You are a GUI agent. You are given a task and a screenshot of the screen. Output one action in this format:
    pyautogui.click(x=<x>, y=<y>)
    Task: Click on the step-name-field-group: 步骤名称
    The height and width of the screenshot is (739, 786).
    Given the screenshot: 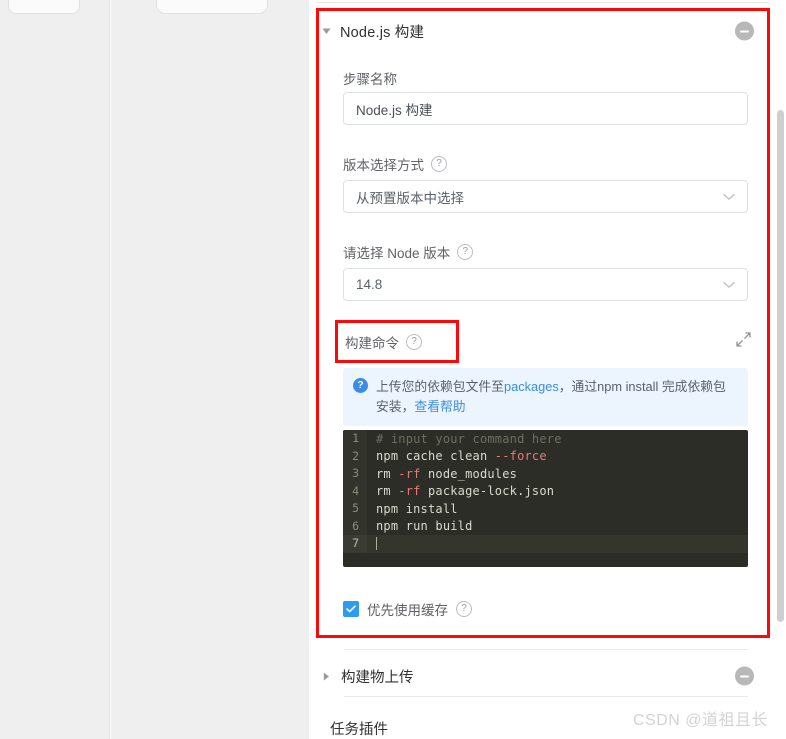 What is the action you would take?
    pyautogui.click(x=545, y=78)
    